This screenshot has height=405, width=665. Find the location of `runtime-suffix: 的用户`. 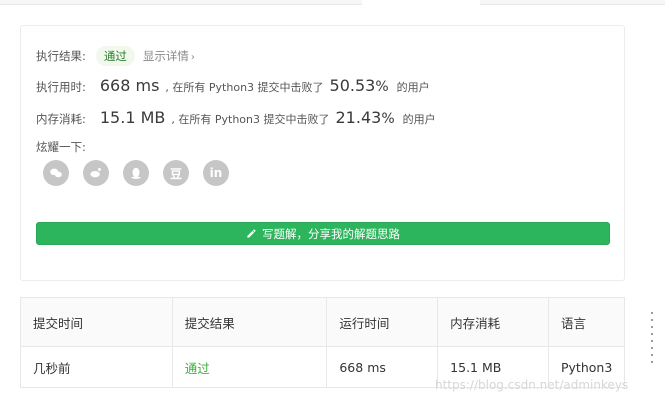

runtime-suffix: 的用户 is located at coordinates (413, 87).